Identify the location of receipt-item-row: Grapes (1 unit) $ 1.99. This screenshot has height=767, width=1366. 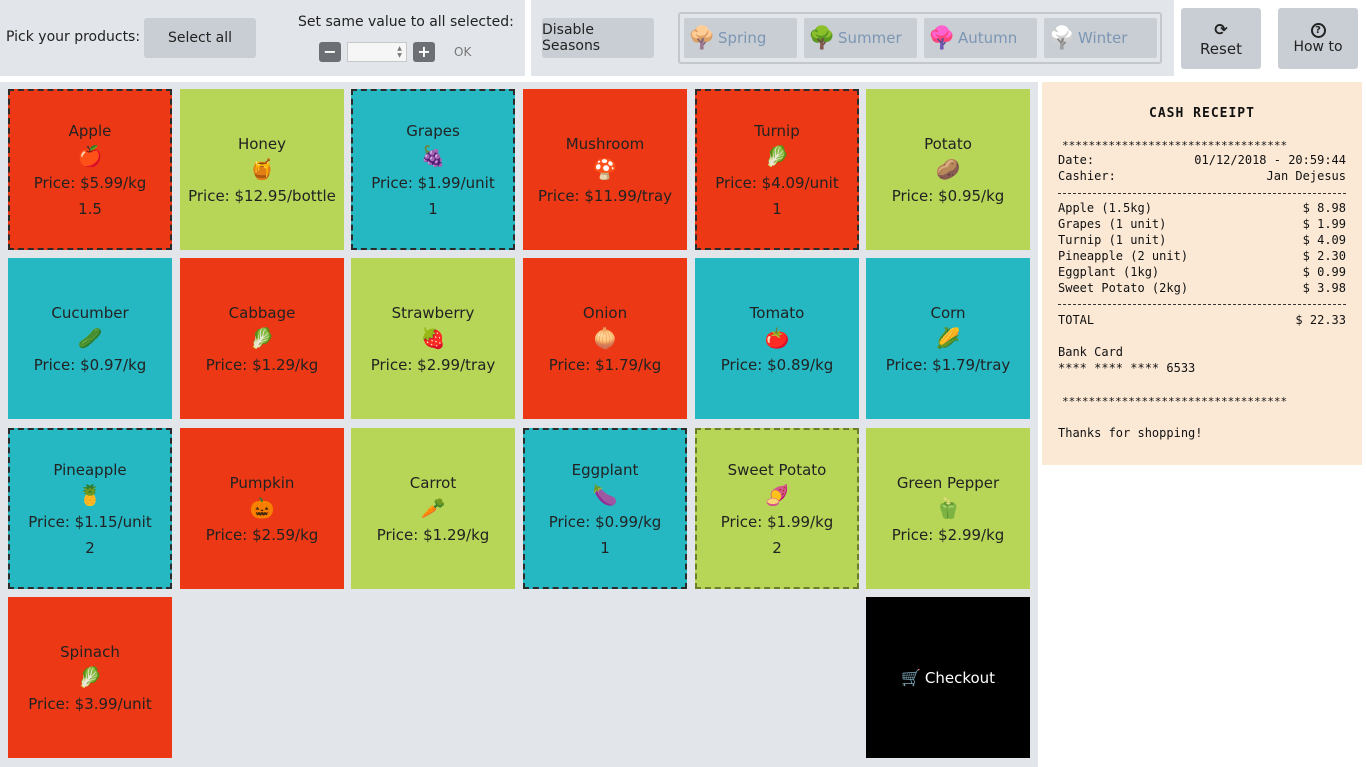
(1202, 224).